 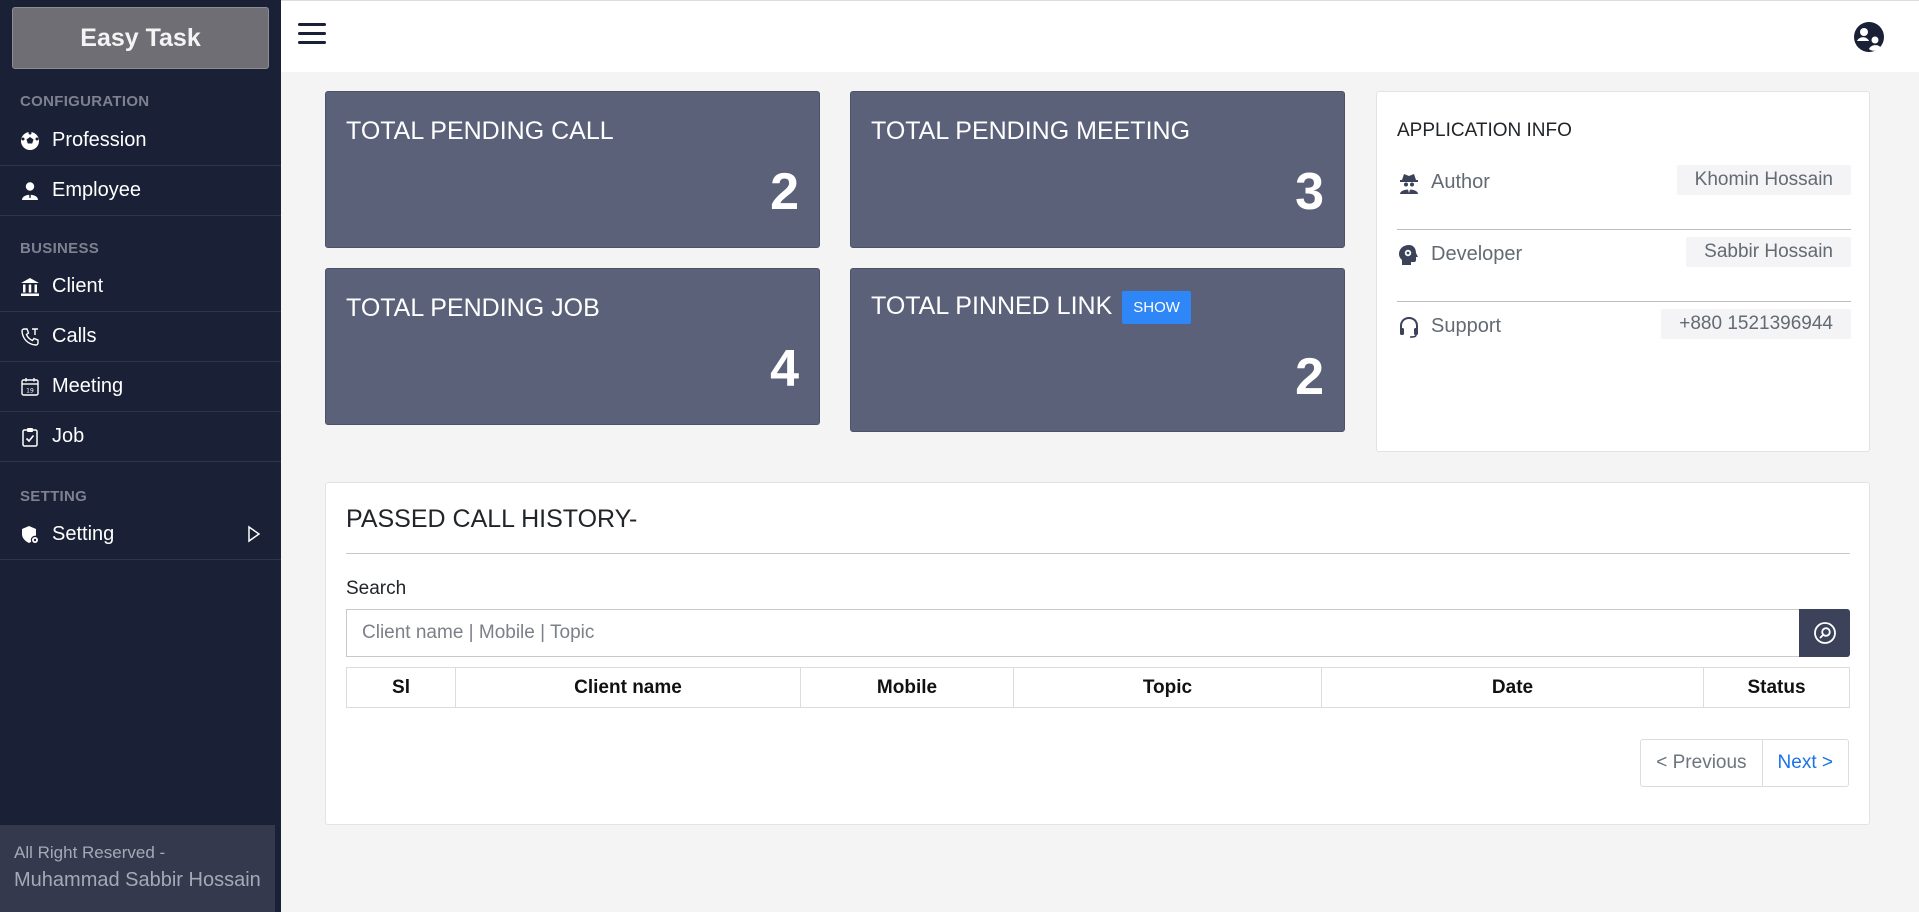 I want to click on sidebar-item-job: Job, so click(x=140, y=437).